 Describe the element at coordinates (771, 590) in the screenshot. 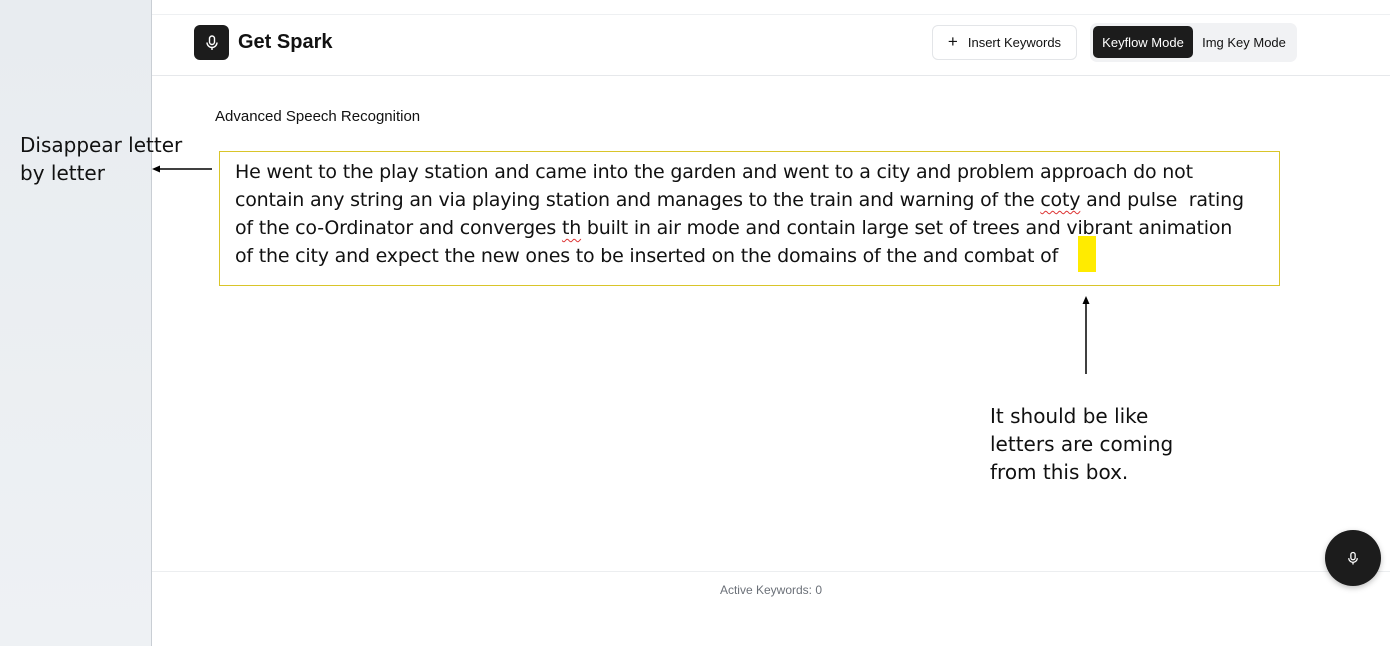

I see `active-keywords-count: Active Keywords: 0` at that location.